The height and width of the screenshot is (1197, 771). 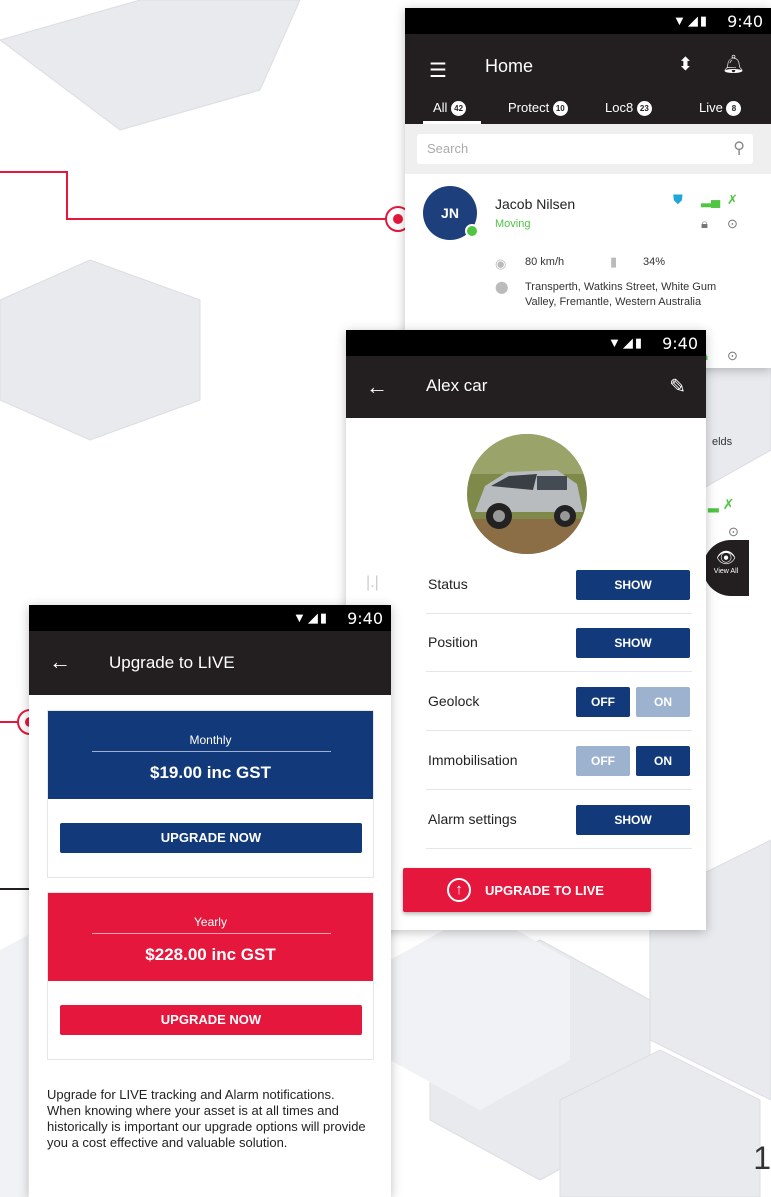 I want to click on page-title: Alex car, so click(x=457, y=385).